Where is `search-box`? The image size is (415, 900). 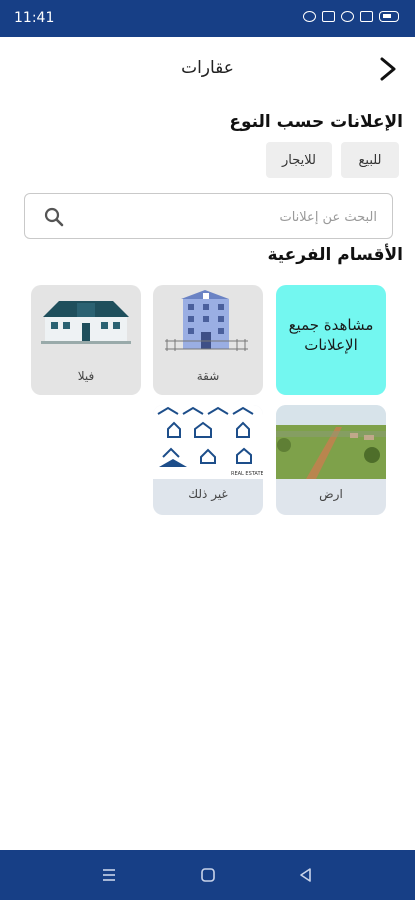 search-box is located at coordinates (208, 216).